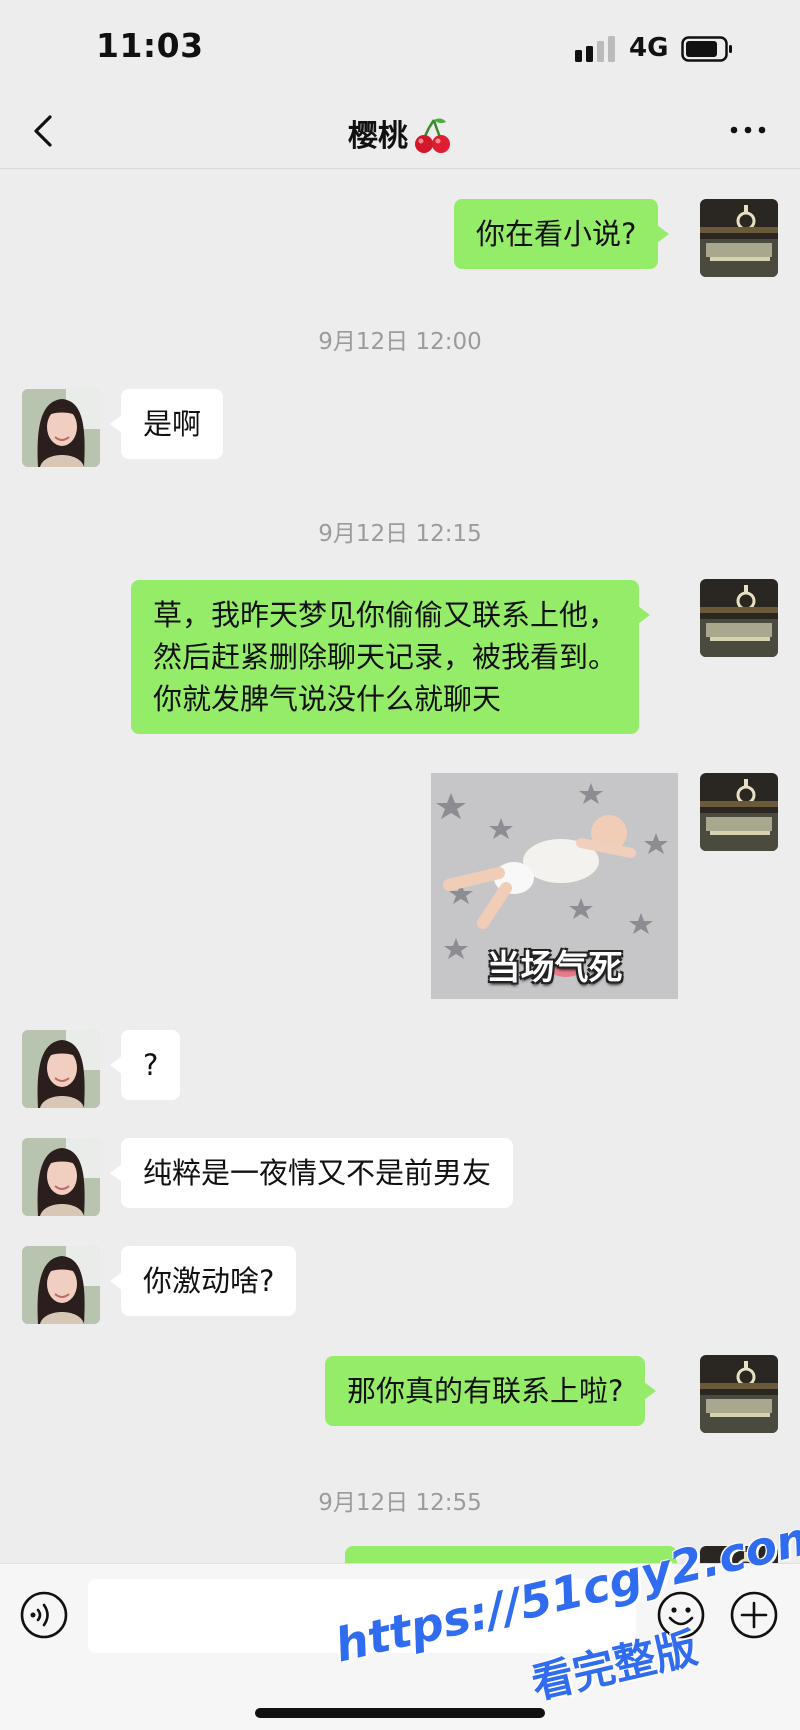 This screenshot has height=1730, width=800. What do you see at coordinates (172, 424) in the screenshot?
I see `message-text: 是啊` at bounding box center [172, 424].